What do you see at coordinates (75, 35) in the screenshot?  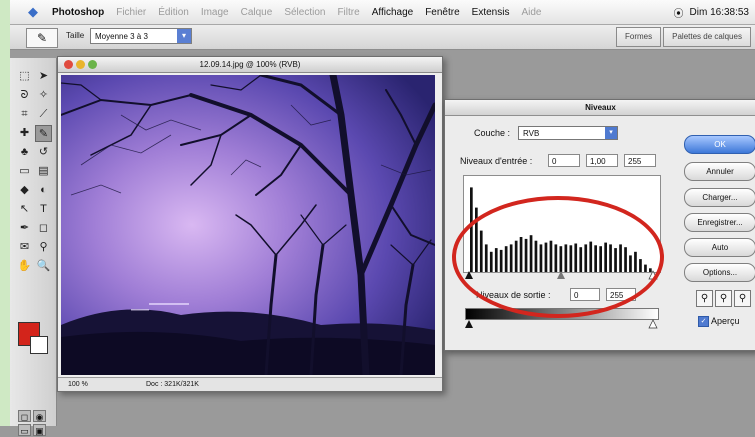 I see `size-label: Taille` at bounding box center [75, 35].